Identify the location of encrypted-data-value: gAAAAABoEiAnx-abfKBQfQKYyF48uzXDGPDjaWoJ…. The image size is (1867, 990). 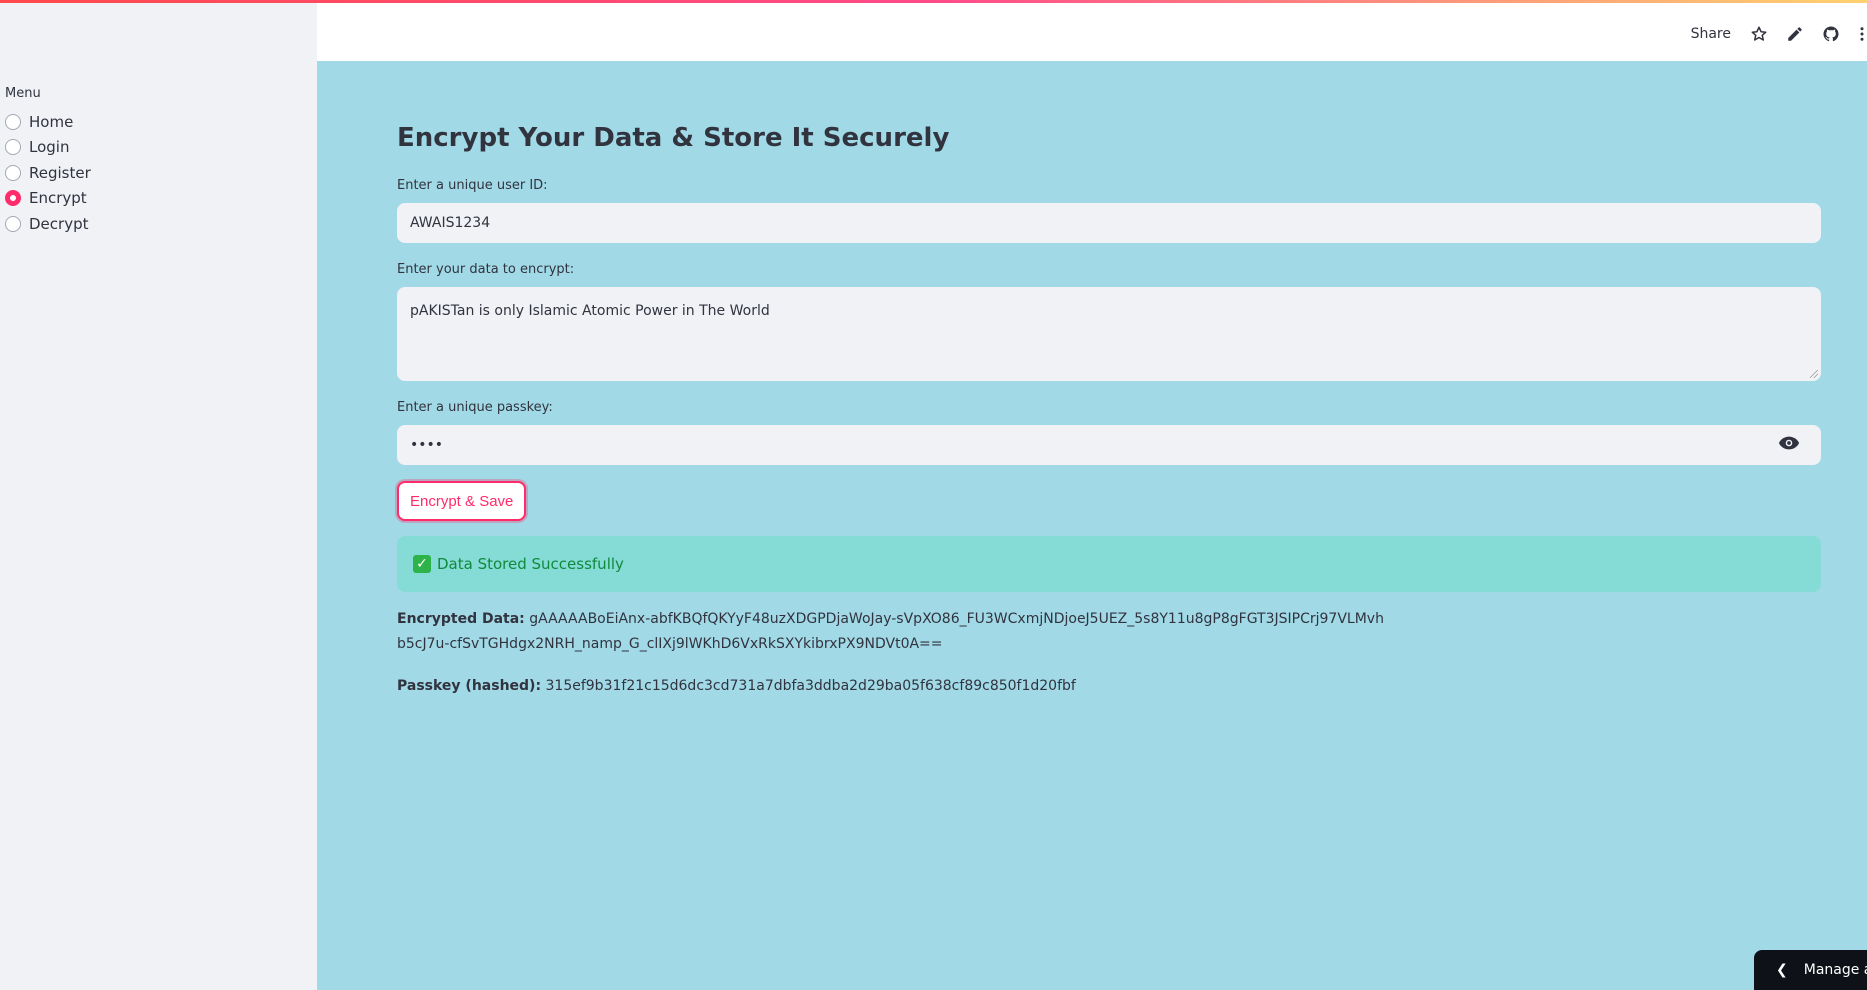
(890, 631).